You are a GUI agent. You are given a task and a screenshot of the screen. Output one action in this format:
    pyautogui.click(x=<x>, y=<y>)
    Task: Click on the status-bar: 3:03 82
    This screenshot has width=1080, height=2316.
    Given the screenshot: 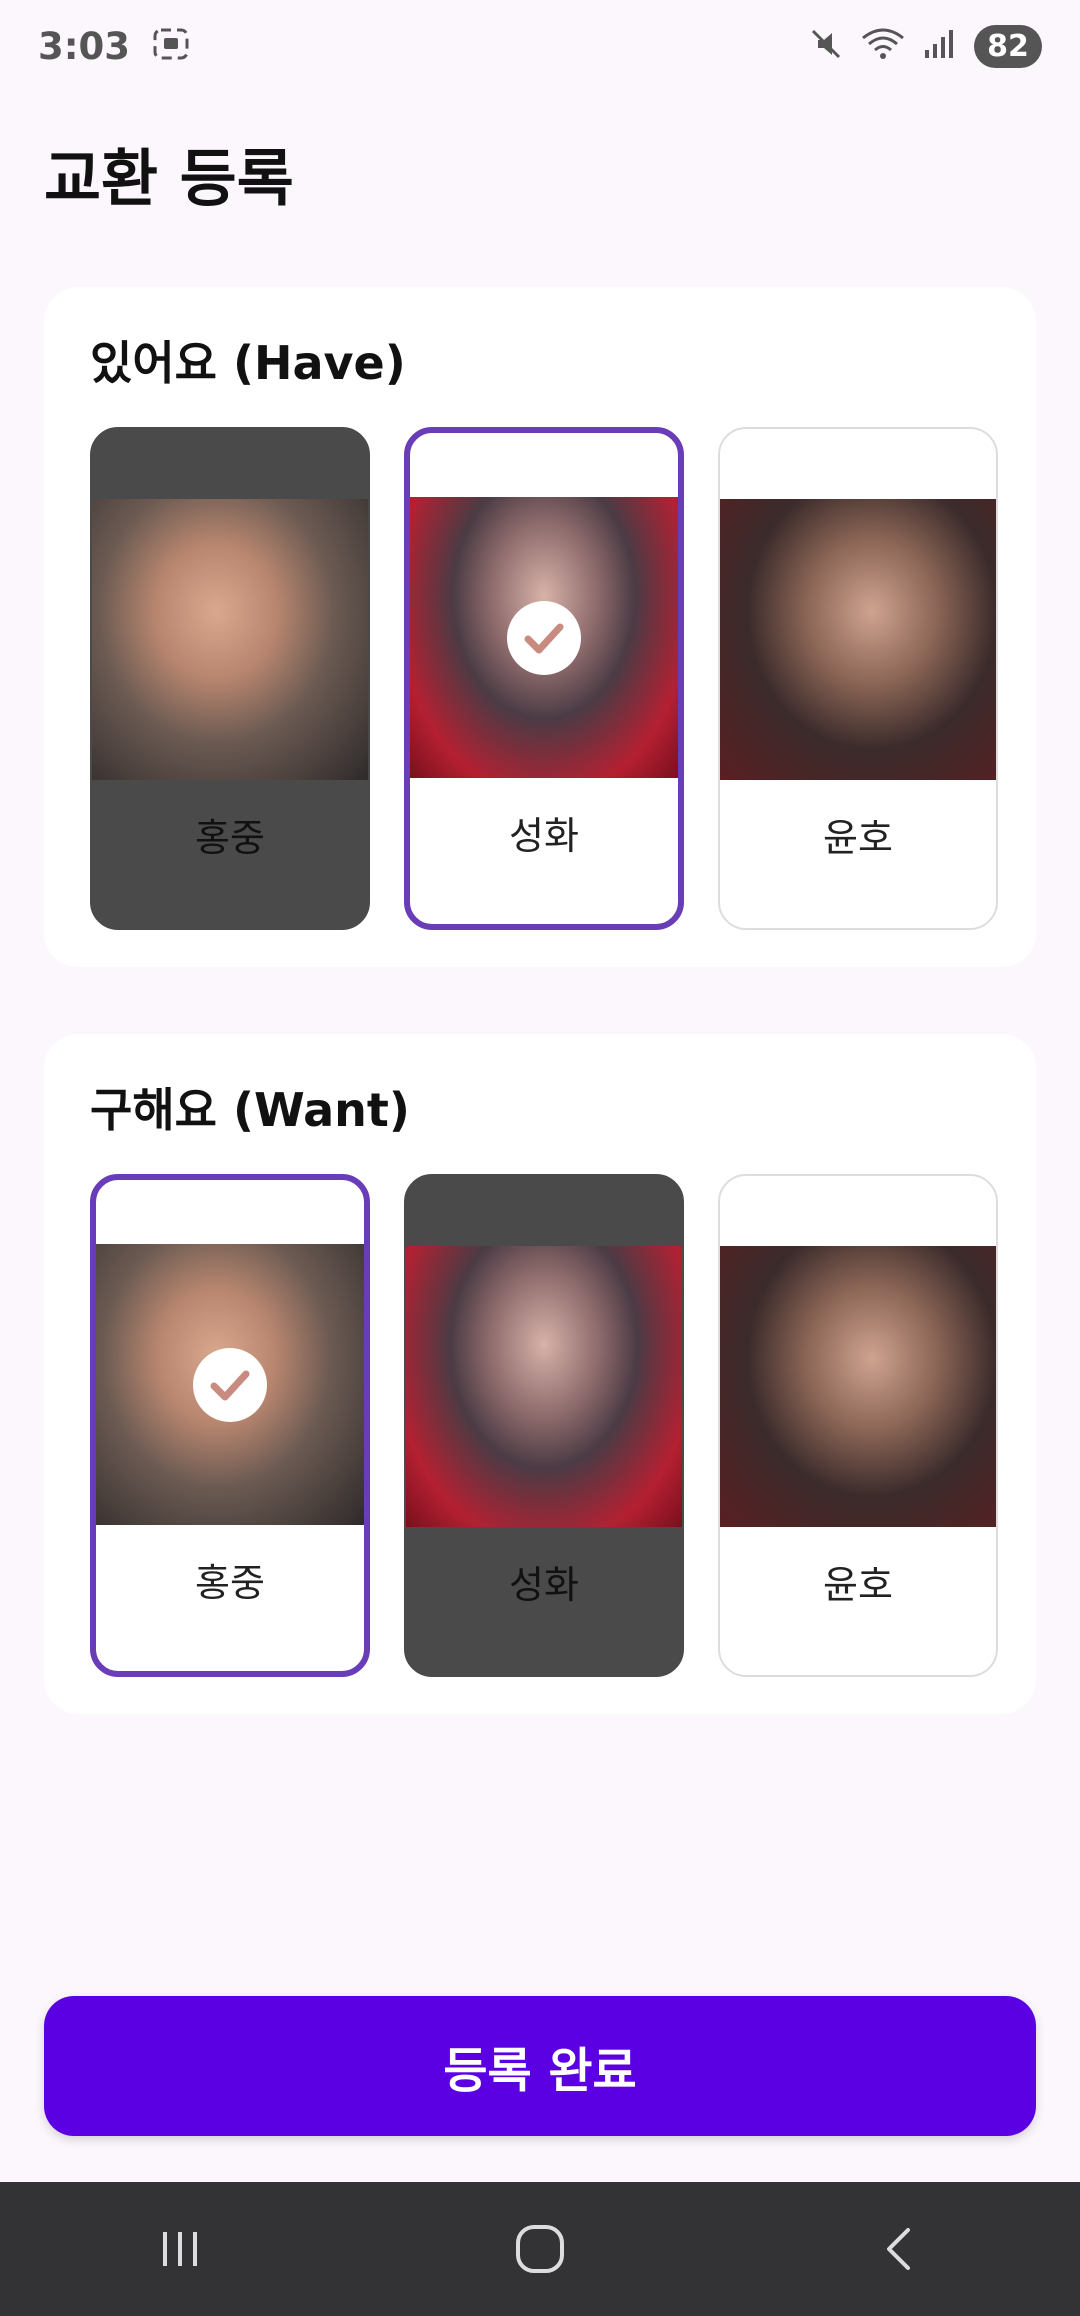 What is the action you would take?
    pyautogui.click(x=540, y=46)
    